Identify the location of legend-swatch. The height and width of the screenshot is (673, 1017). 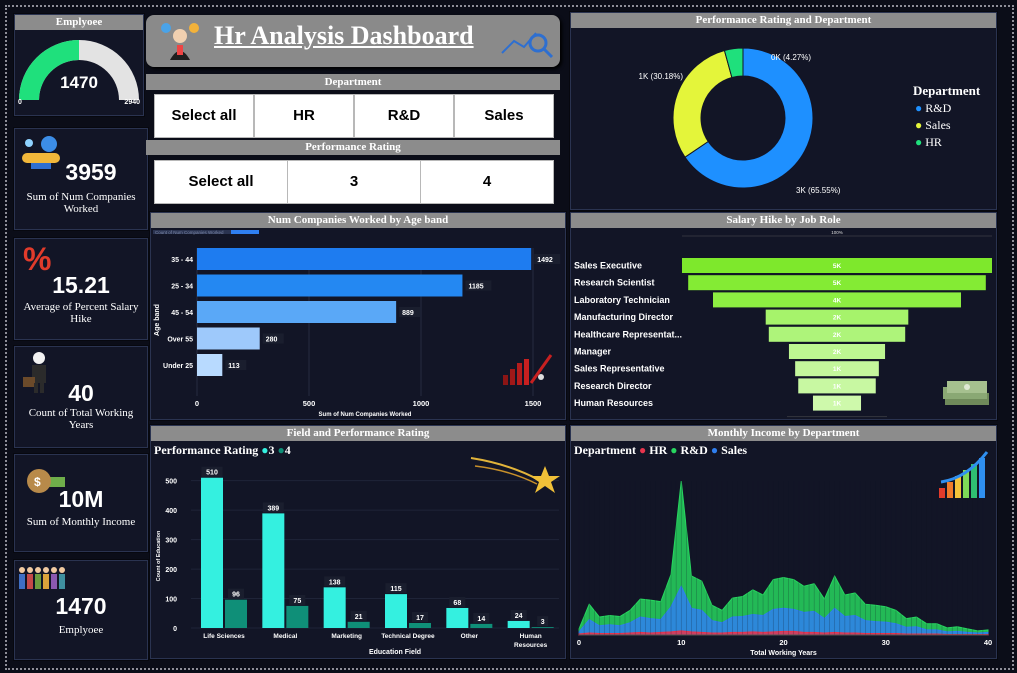
(245, 232).